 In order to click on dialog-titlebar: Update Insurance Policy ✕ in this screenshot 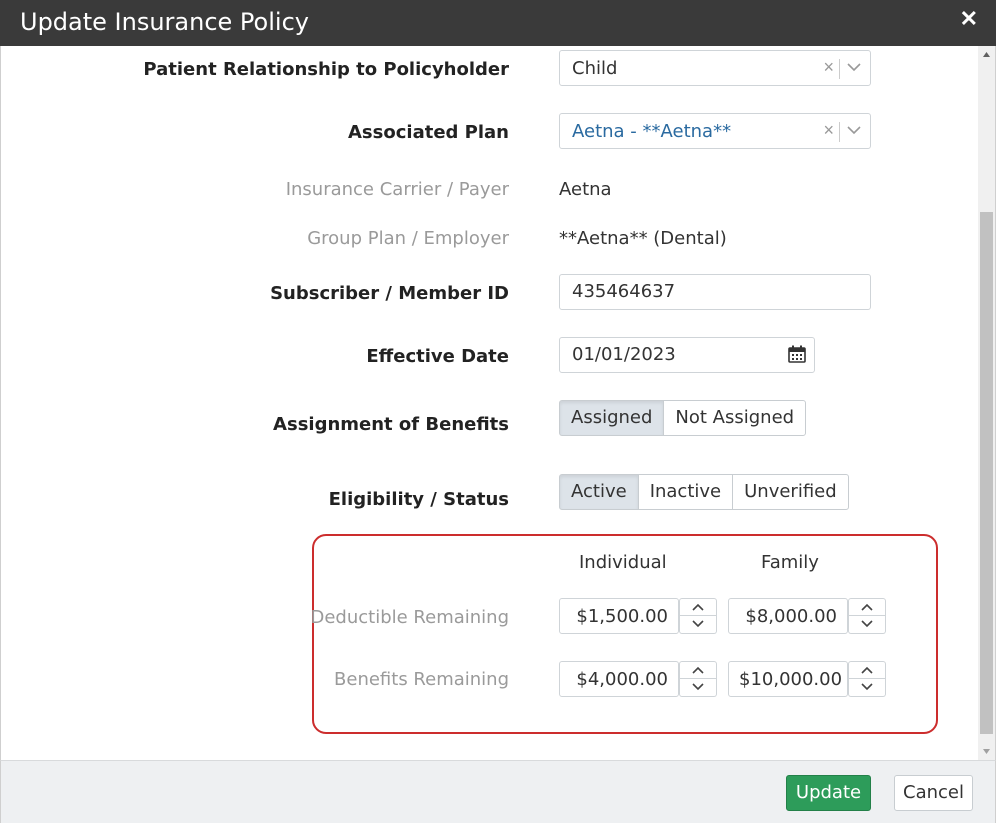, I will do `click(498, 23)`.